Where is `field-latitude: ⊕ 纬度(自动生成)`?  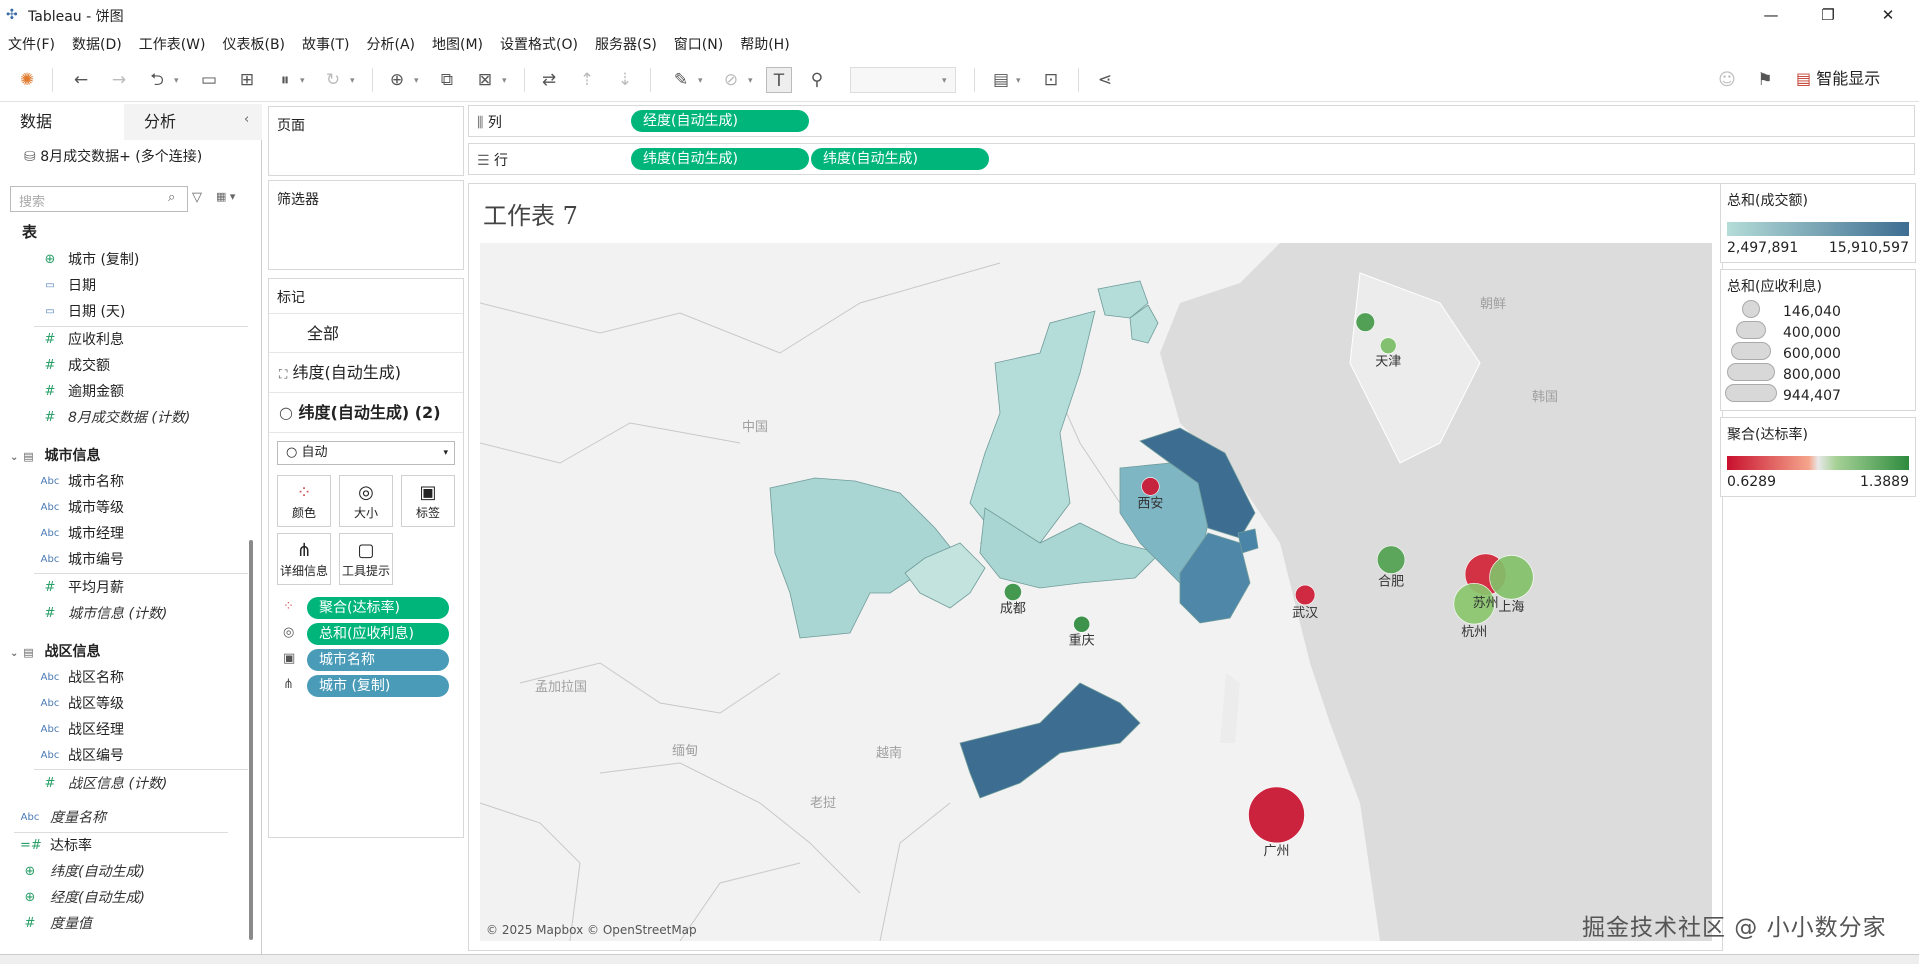 field-latitude: ⊕ 纬度(自动生成) is located at coordinates (125, 872).